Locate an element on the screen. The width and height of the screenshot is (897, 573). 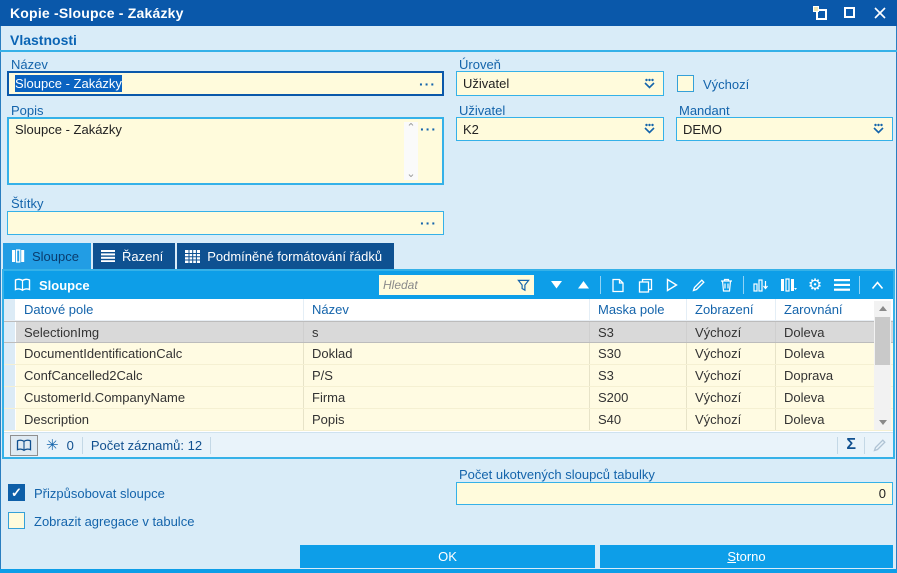
column-header-zobrazeni: Zobrazení is located at coordinates (731, 309).